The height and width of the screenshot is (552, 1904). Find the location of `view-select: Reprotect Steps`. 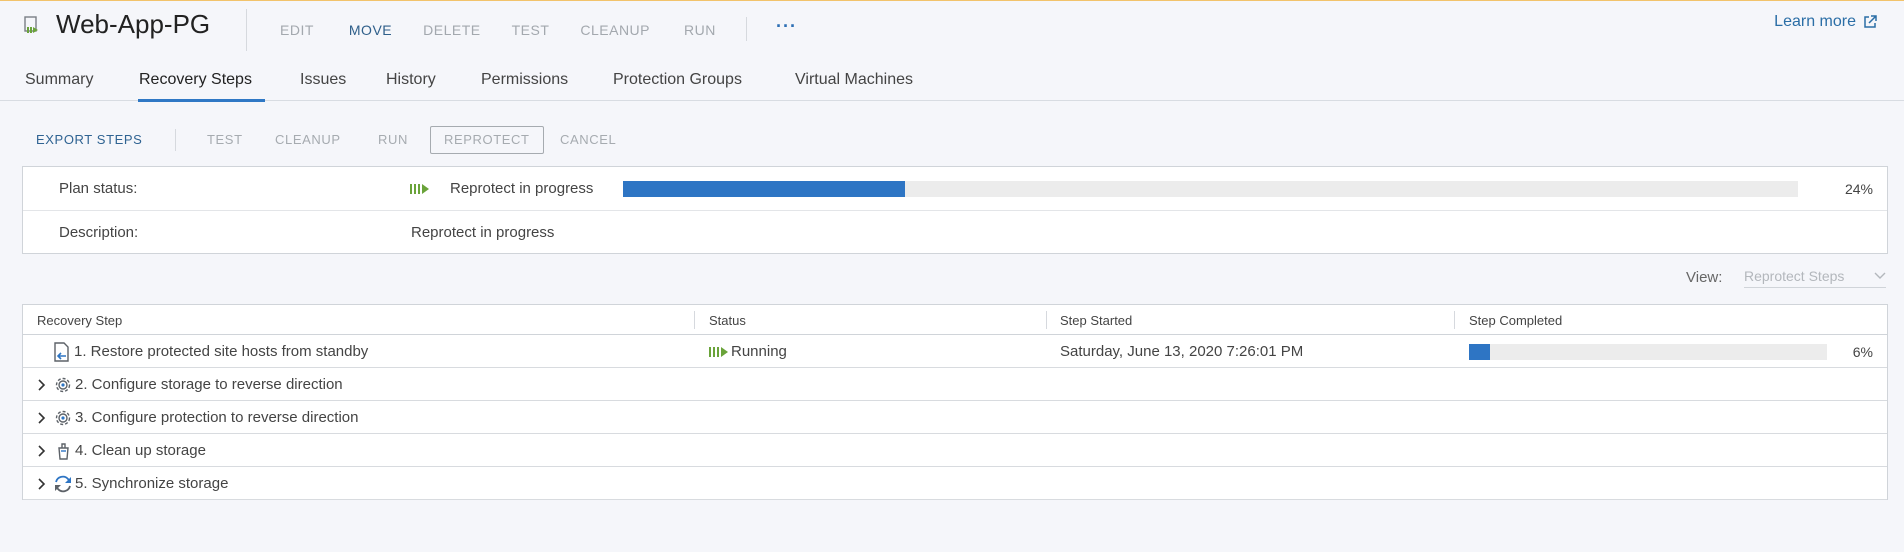

view-select: Reprotect Steps is located at coordinates (1815, 278).